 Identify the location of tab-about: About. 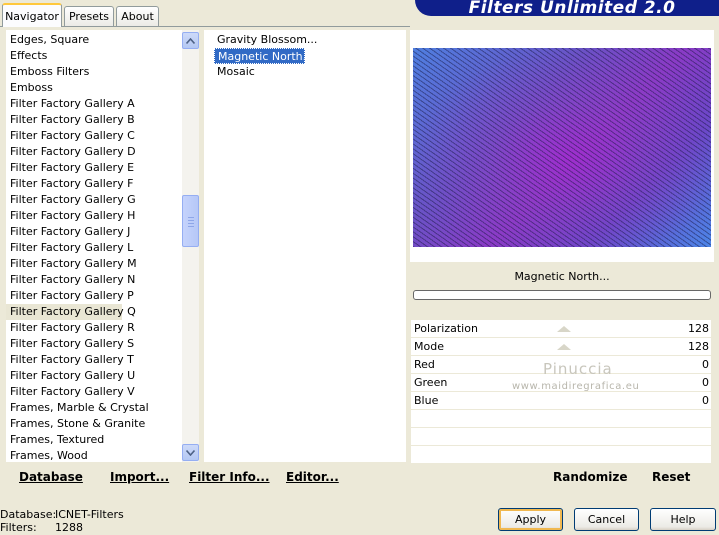
(137, 16).